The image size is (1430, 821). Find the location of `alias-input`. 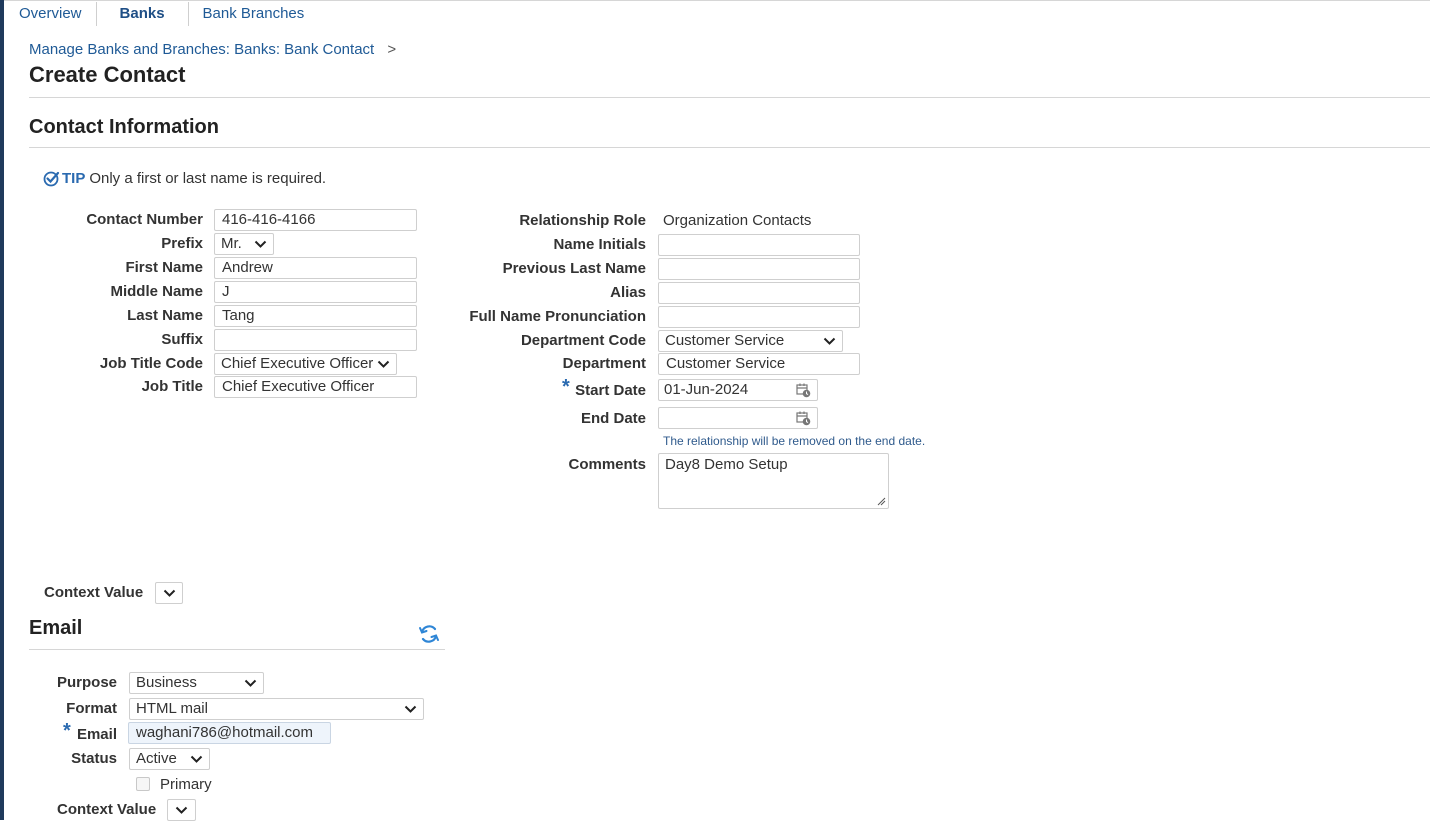

alias-input is located at coordinates (759, 293).